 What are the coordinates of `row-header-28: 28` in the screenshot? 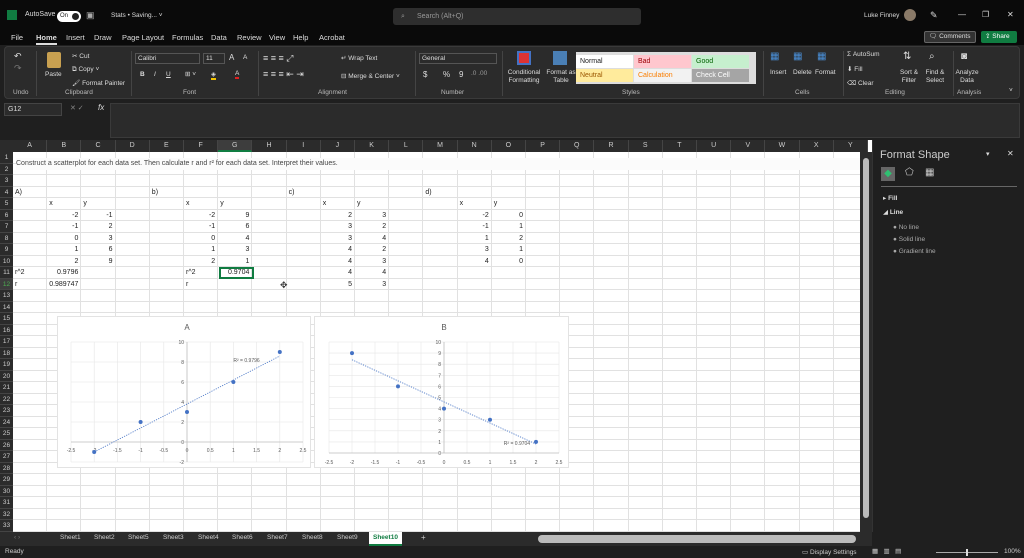 It's located at (6, 468).